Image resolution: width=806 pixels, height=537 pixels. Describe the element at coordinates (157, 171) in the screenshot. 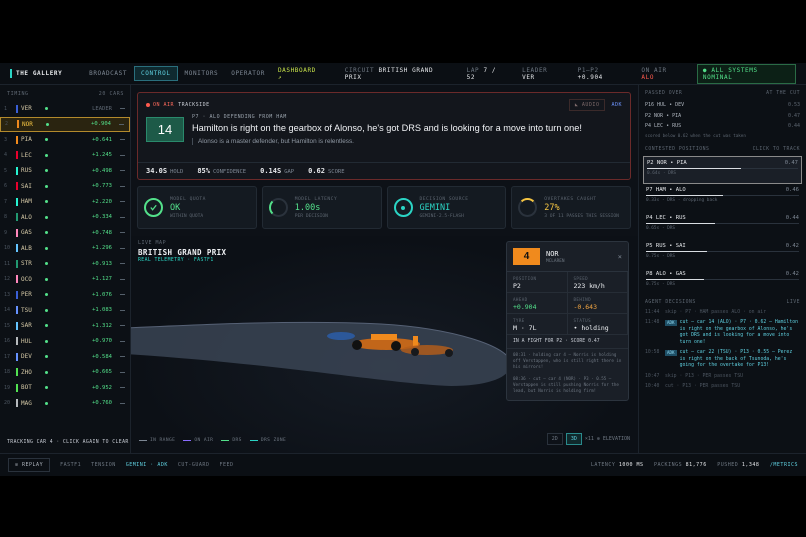

I see `stat-hold-value: 34.0S` at that location.